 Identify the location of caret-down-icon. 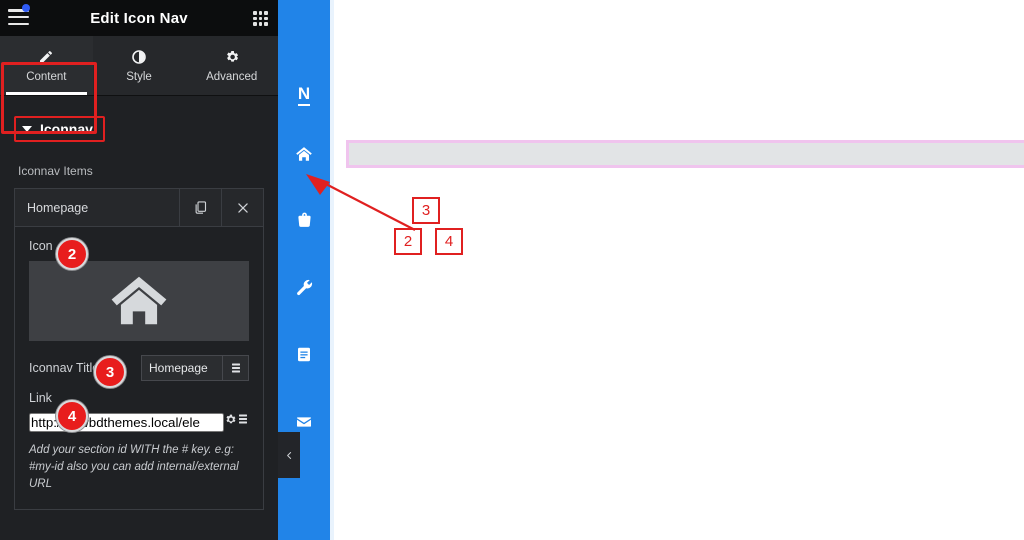
(27, 129).